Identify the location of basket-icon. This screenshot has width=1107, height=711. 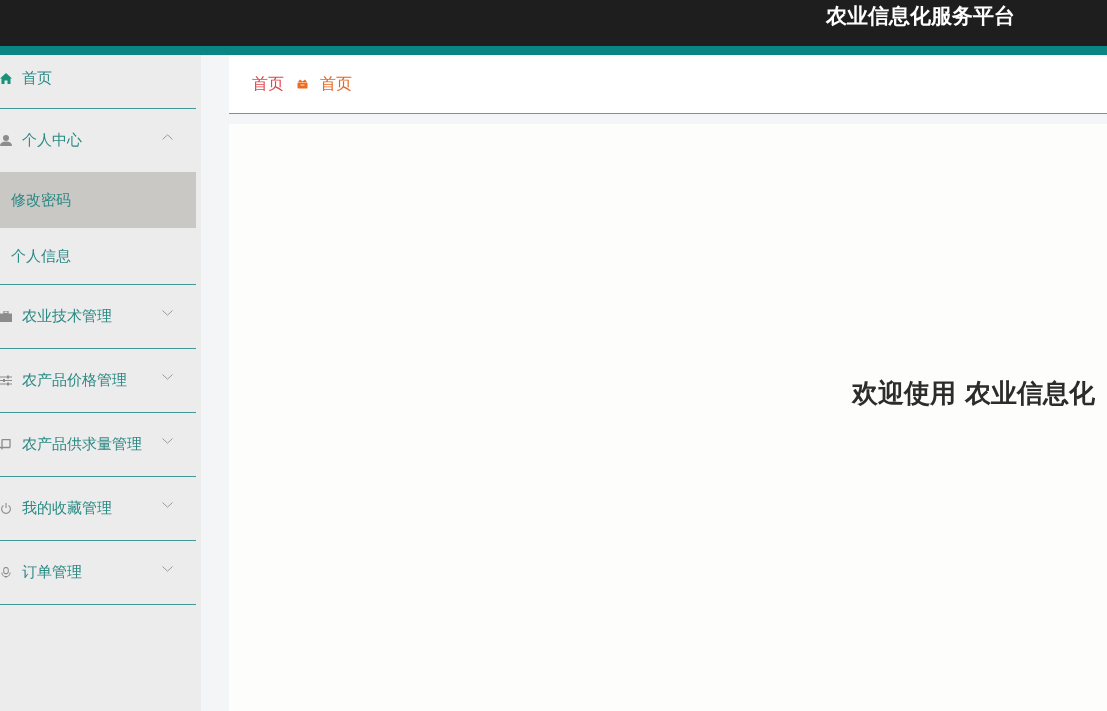
(302, 84).